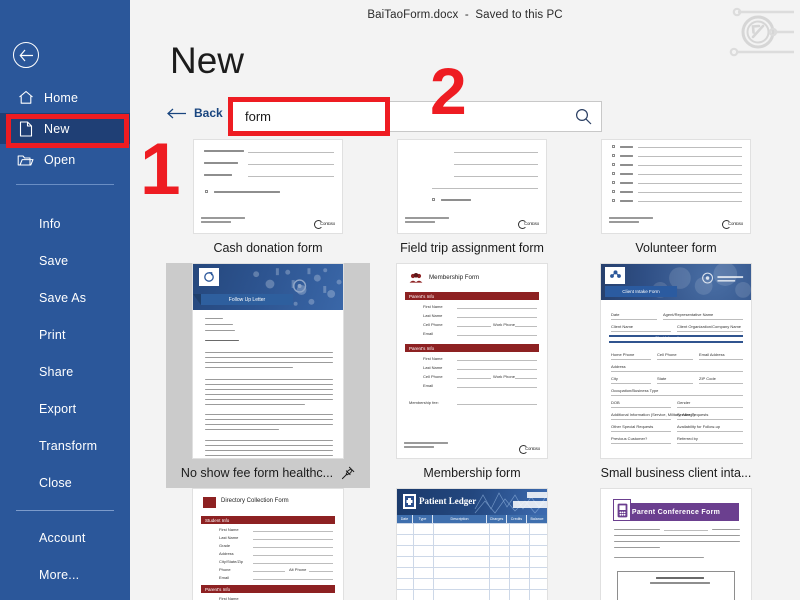 The height and width of the screenshot is (600, 800). I want to click on template-thumbnail: Follow Up Letter, so click(268, 361).